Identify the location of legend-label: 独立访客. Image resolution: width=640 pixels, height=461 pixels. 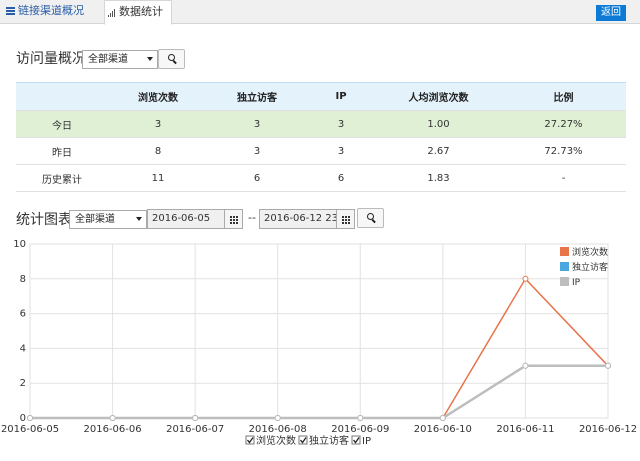
(590, 267).